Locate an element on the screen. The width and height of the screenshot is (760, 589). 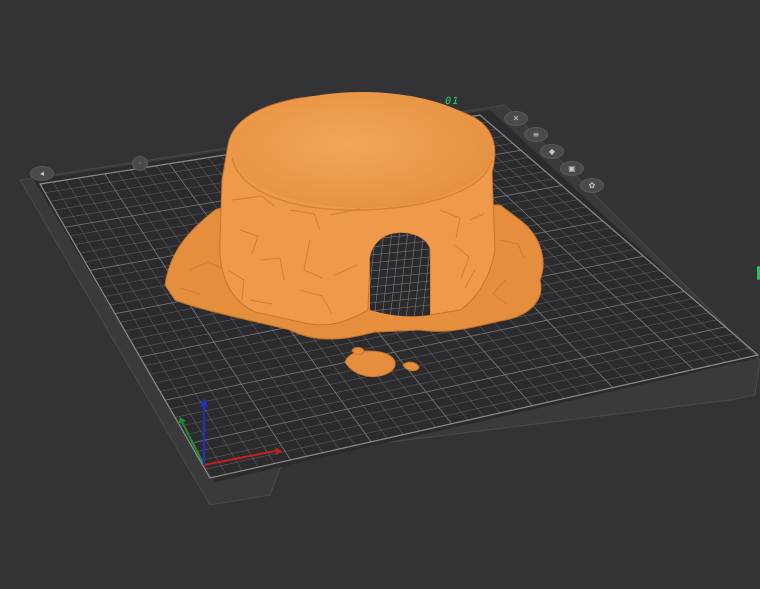
settings-icon: ✿ is located at coordinates (592, 185).